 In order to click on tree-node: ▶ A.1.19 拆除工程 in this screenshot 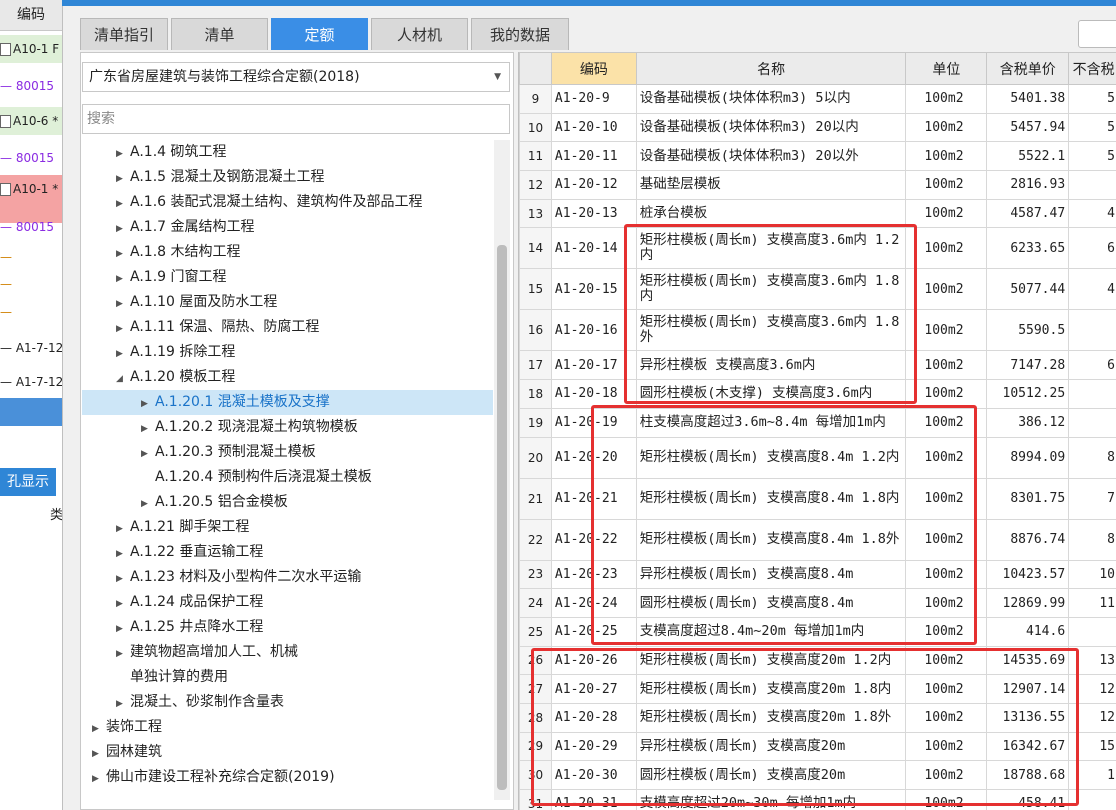, I will do `click(175, 352)`.